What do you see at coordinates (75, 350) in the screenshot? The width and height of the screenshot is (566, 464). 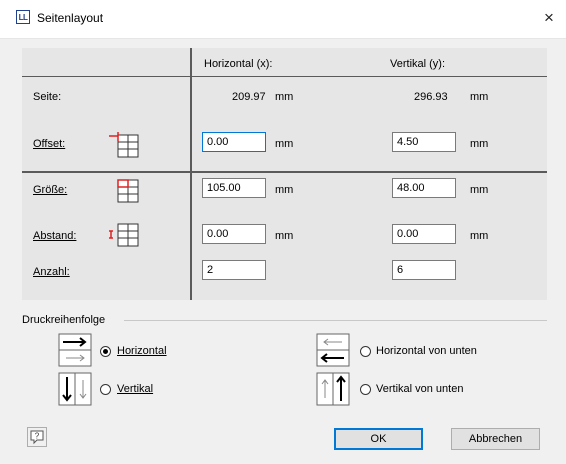 I see `order-horizontal-icon` at bounding box center [75, 350].